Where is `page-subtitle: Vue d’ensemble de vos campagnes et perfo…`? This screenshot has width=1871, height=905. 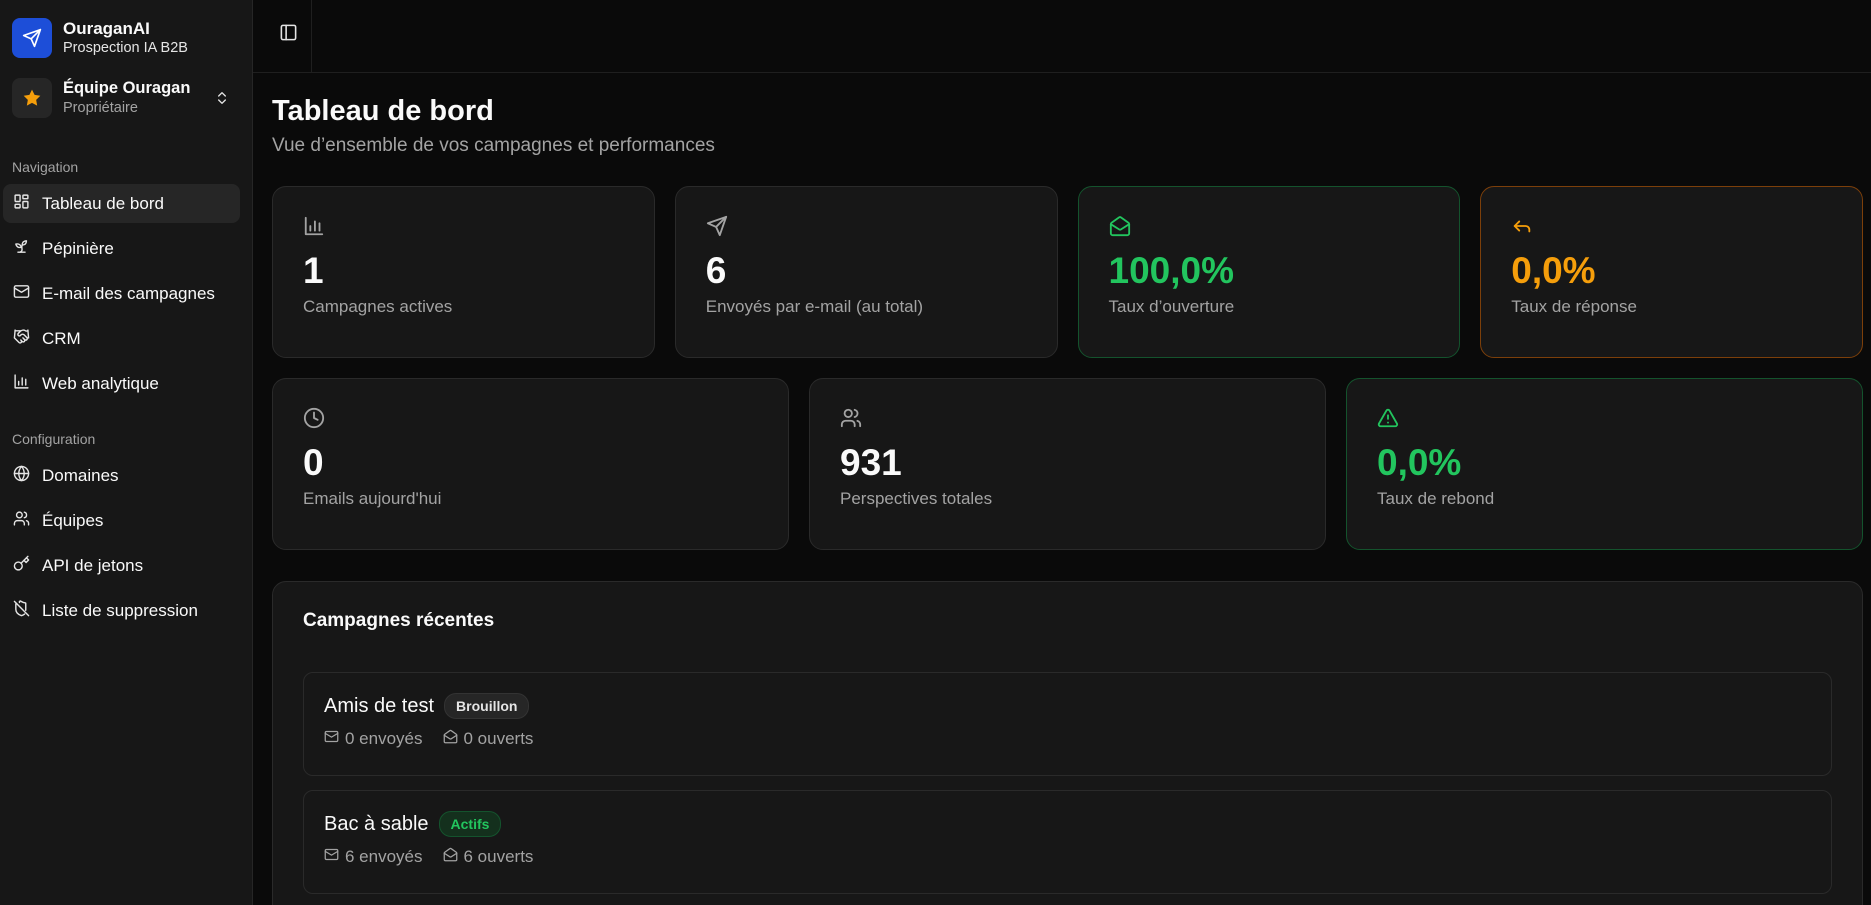
page-subtitle: Vue d’ensemble de vos campagnes et perfo… is located at coordinates (493, 145).